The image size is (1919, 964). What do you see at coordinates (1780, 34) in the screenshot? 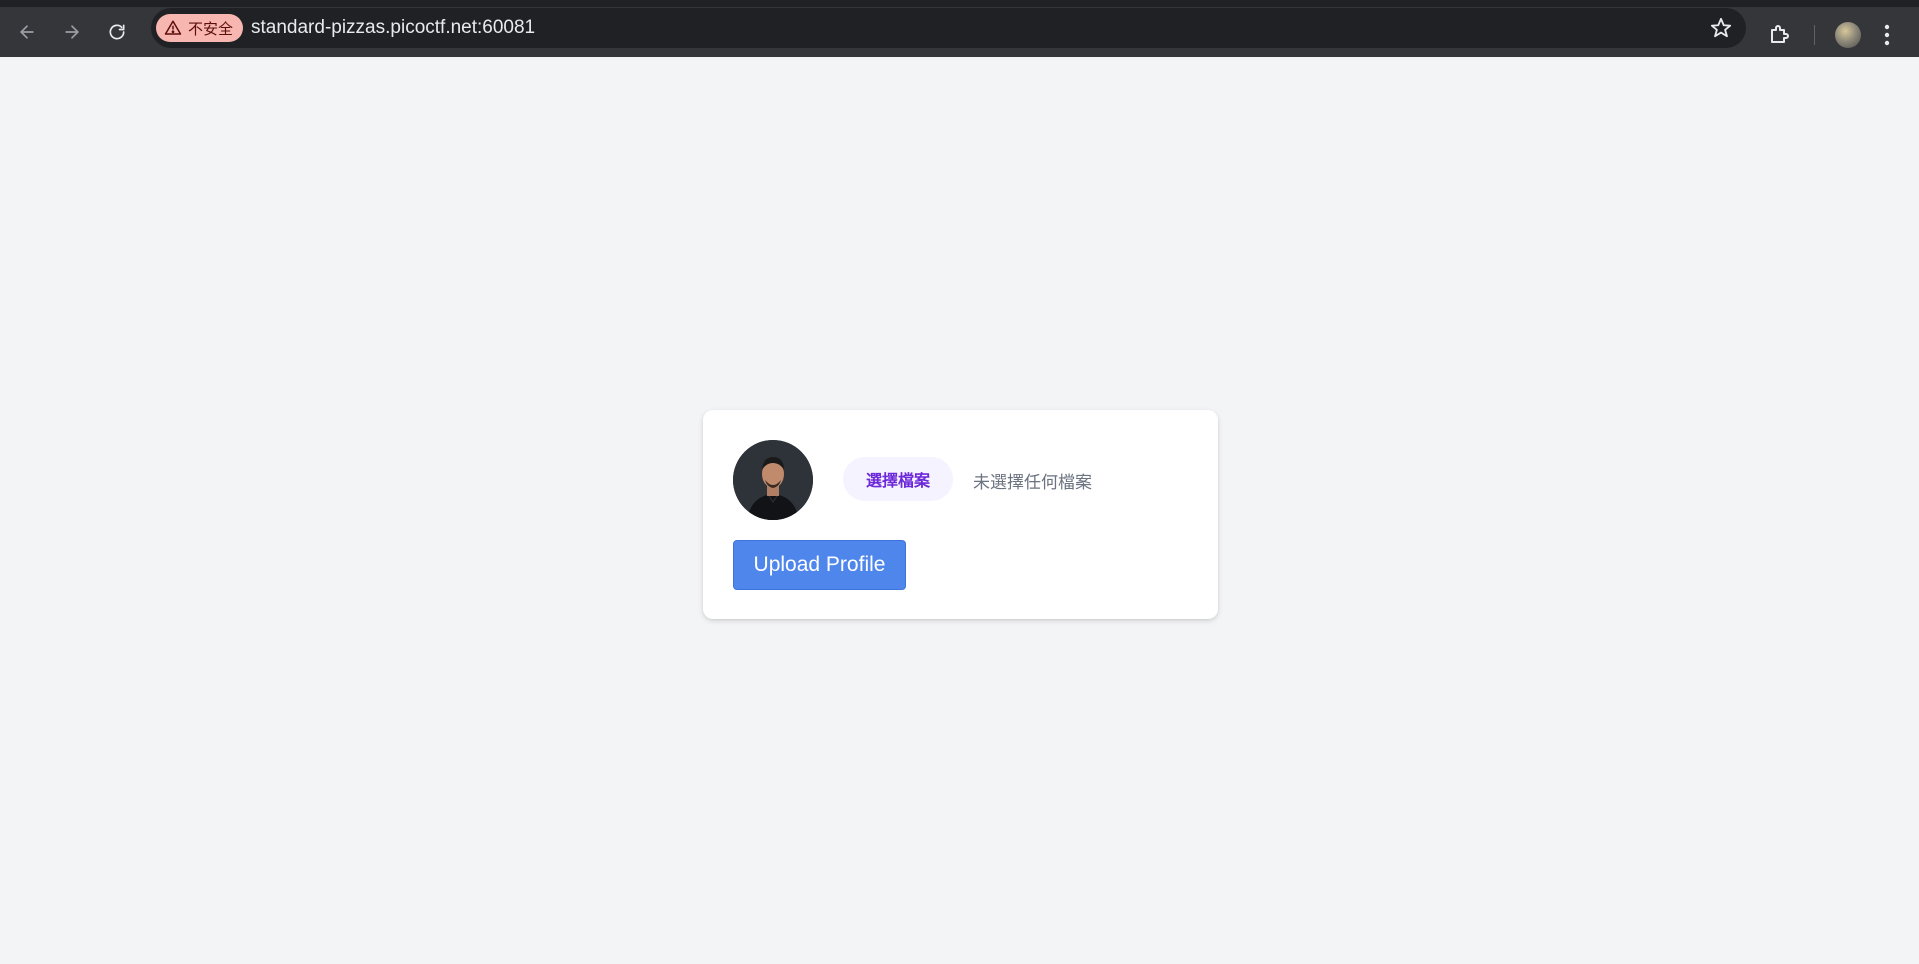
I see `puzzle-icon` at bounding box center [1780, 34].